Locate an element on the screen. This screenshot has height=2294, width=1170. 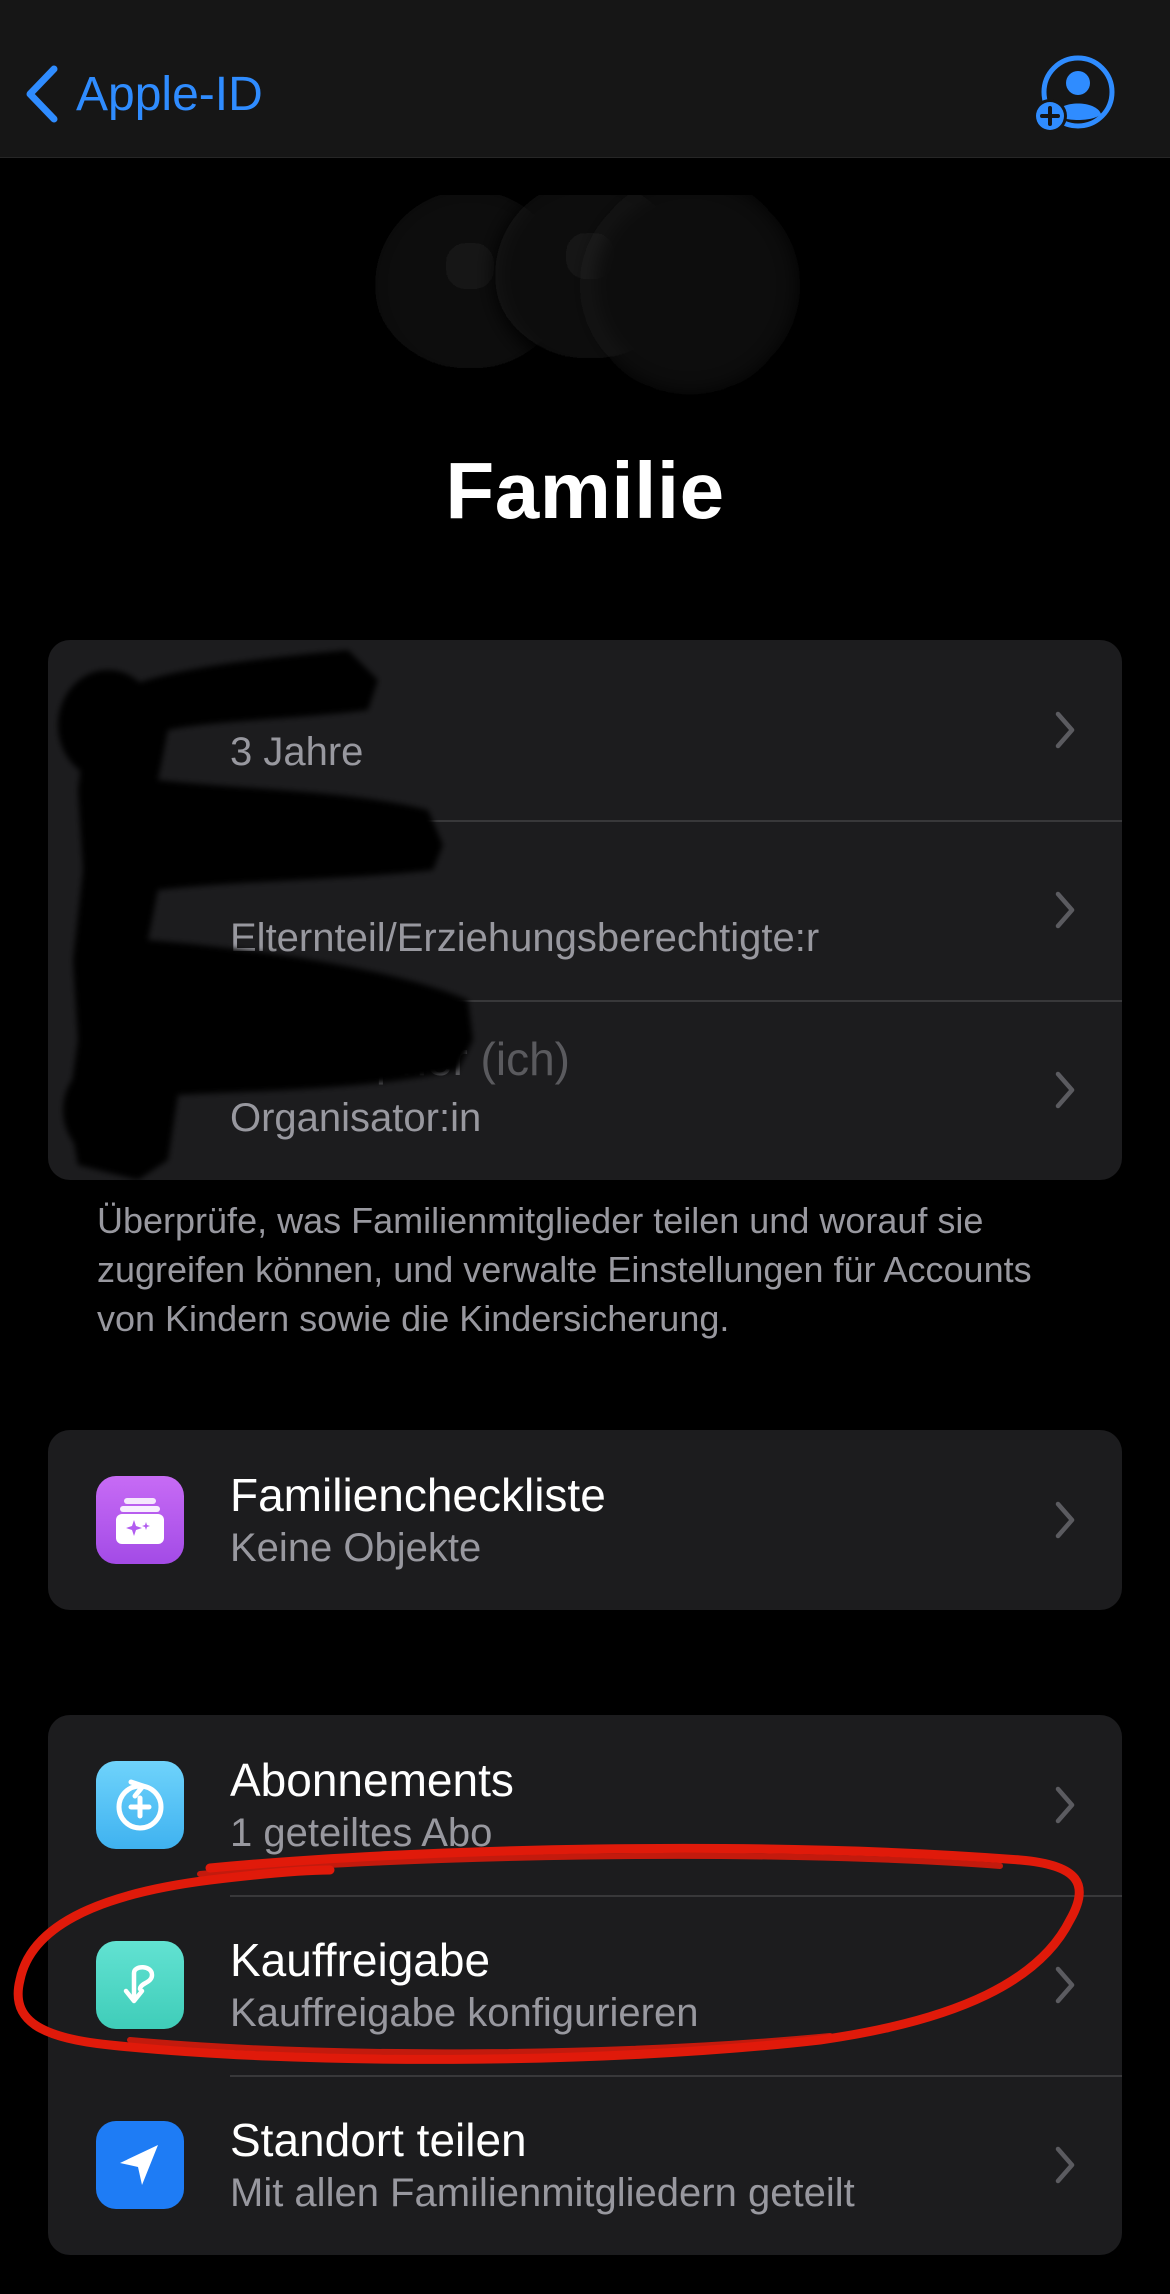
member-subtitle: 3 Jahre is located at coordinates (297, 752).